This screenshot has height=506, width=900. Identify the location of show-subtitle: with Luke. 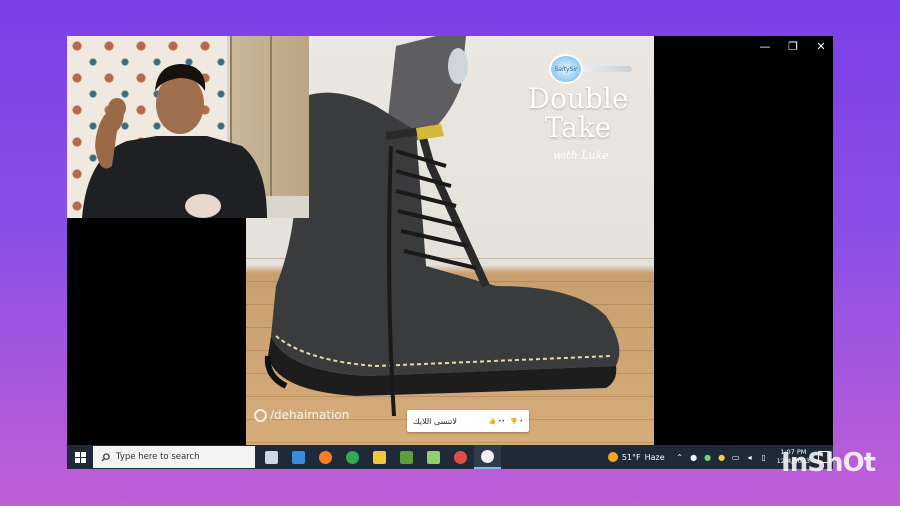
(581, 155).